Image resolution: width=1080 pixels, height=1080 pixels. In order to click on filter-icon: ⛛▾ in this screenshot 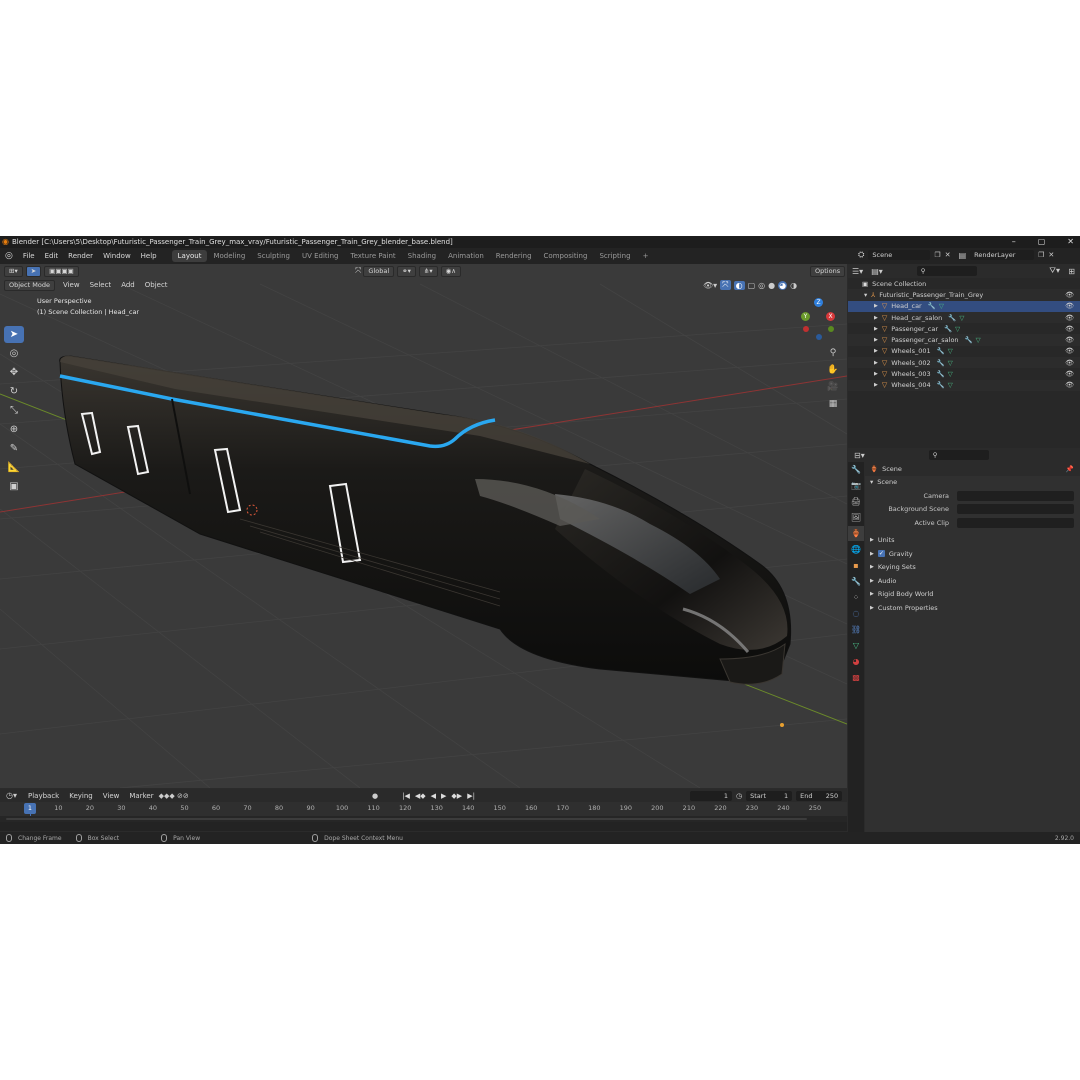, I will do `click(1054, 271)`.